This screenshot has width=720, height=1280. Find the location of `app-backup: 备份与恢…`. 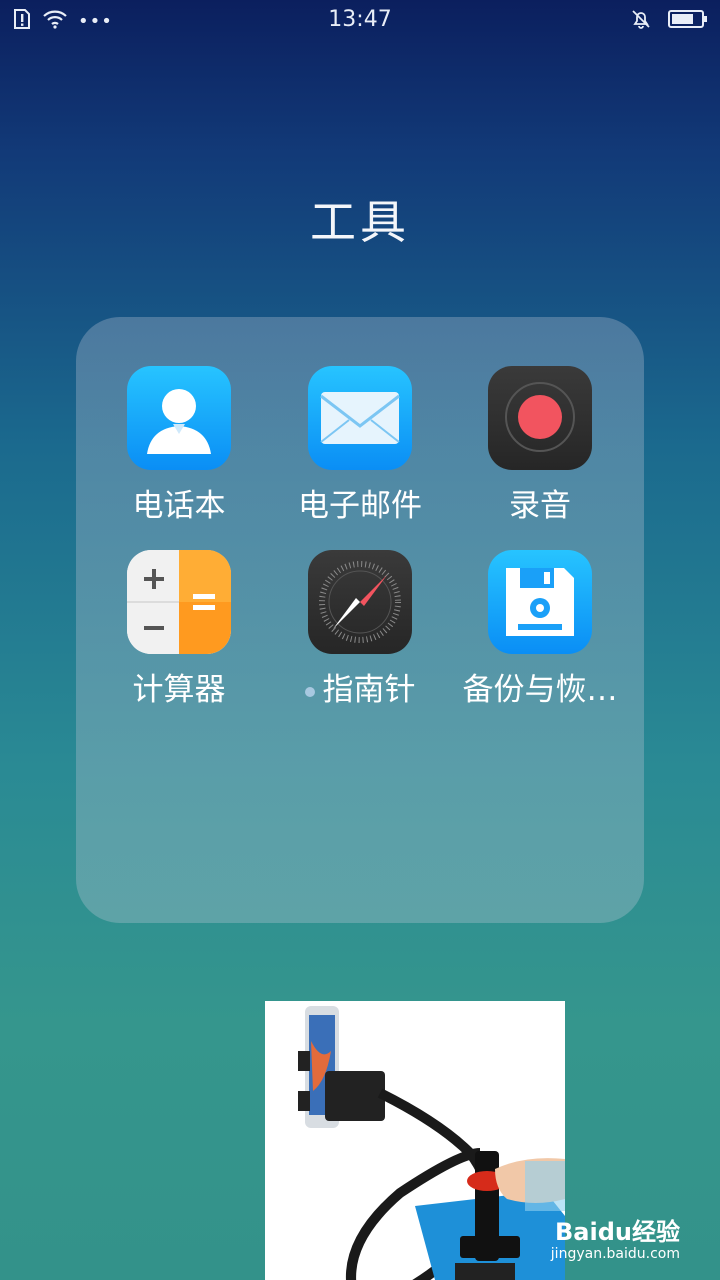

app-backup: 备份与恢… is located at coordinates (540, 629).